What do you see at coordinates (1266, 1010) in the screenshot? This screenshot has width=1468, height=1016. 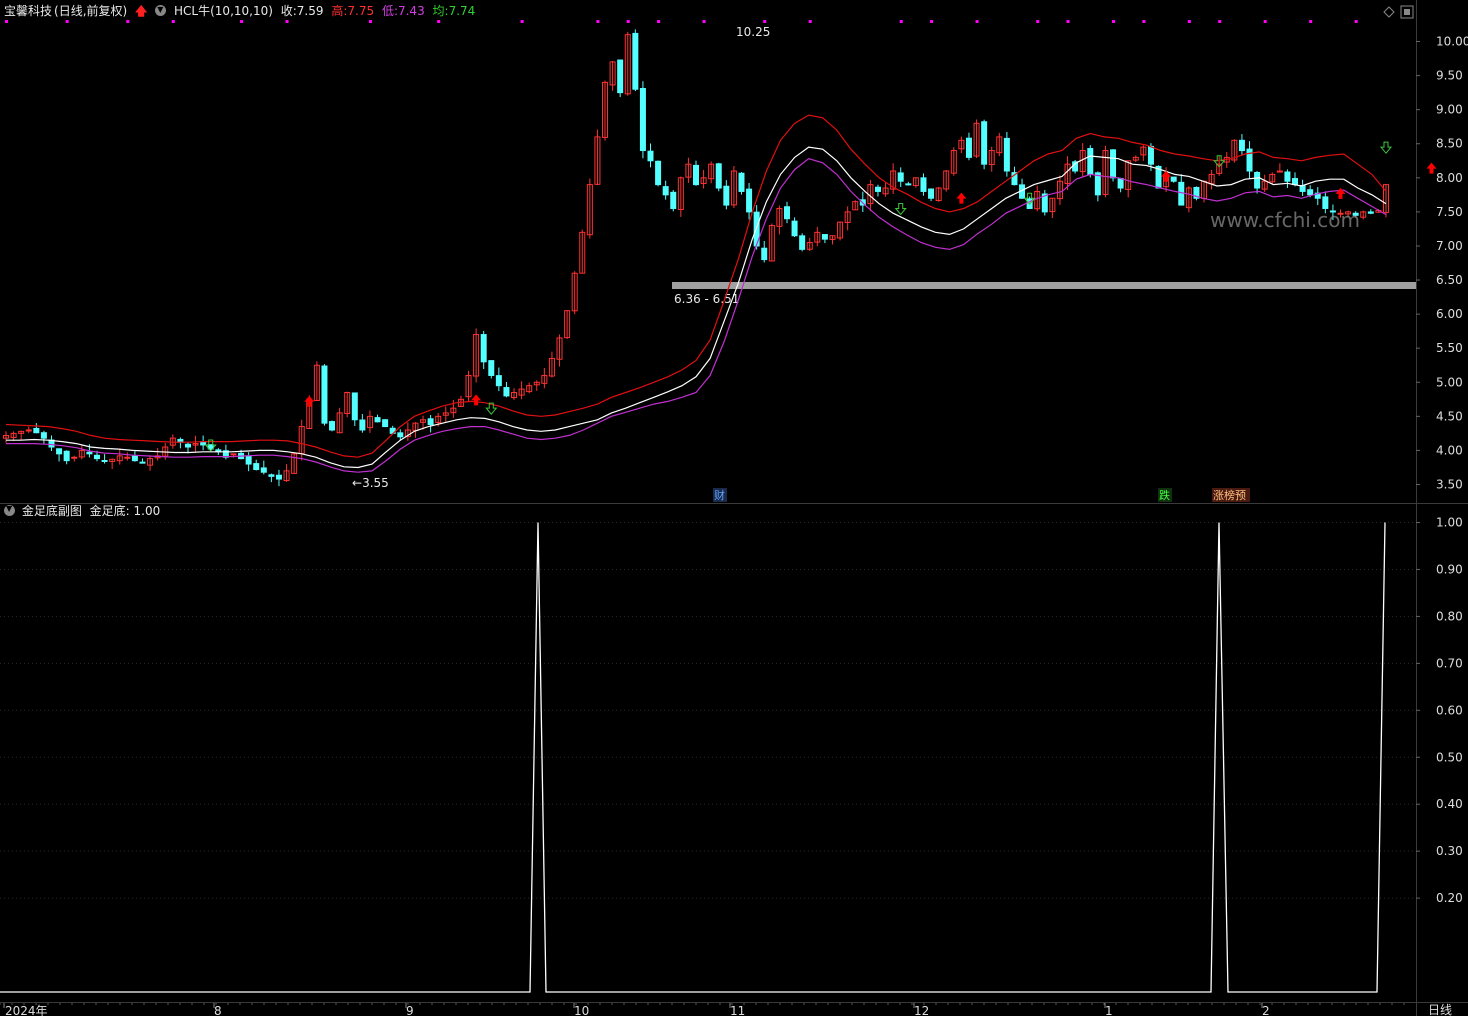 I see `time-tick-label: 2` at bounding box center [1266, 1010].